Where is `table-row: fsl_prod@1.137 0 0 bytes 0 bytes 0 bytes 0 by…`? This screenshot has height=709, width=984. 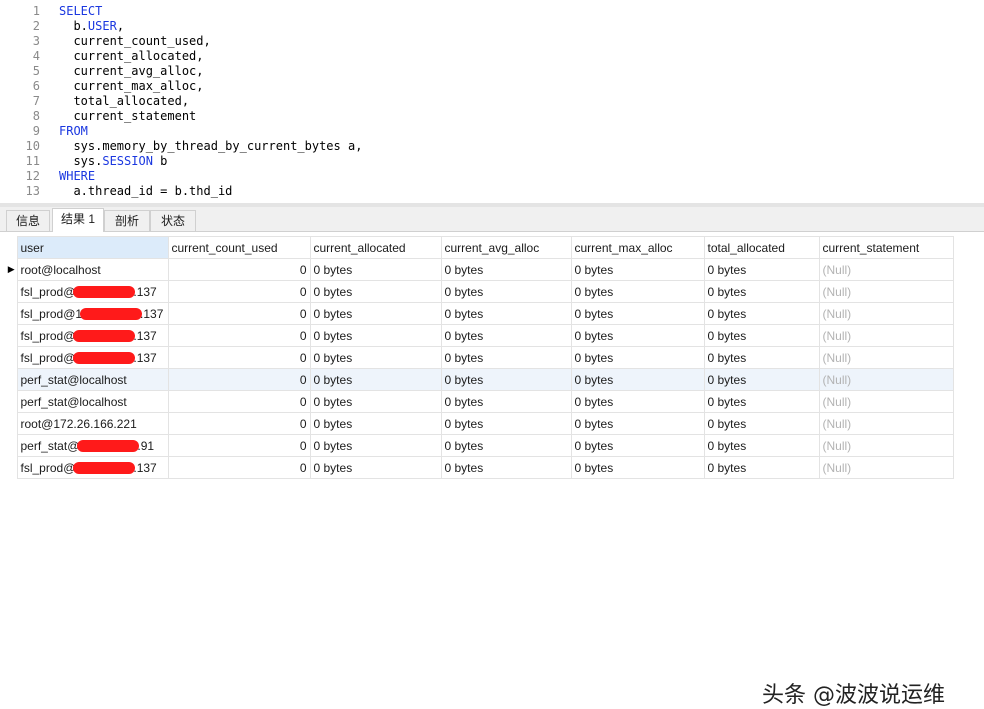
table-row: fsl_prod@1.137 0 0 bytes 0 bytes 0 bytes 0 by… is located at coordinates (480, 313).